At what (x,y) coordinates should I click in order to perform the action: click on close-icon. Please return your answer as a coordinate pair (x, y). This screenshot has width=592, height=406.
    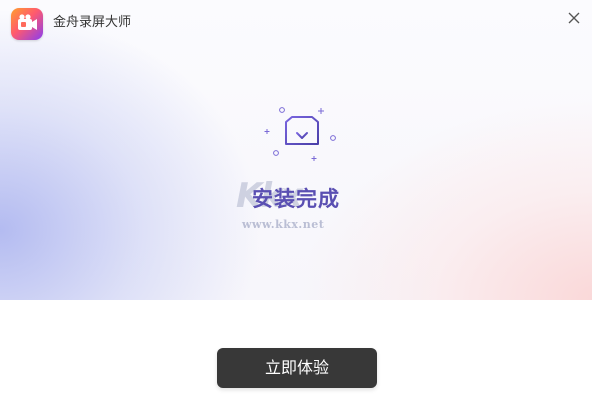
    Looking at the image, I should click on (574, 18).